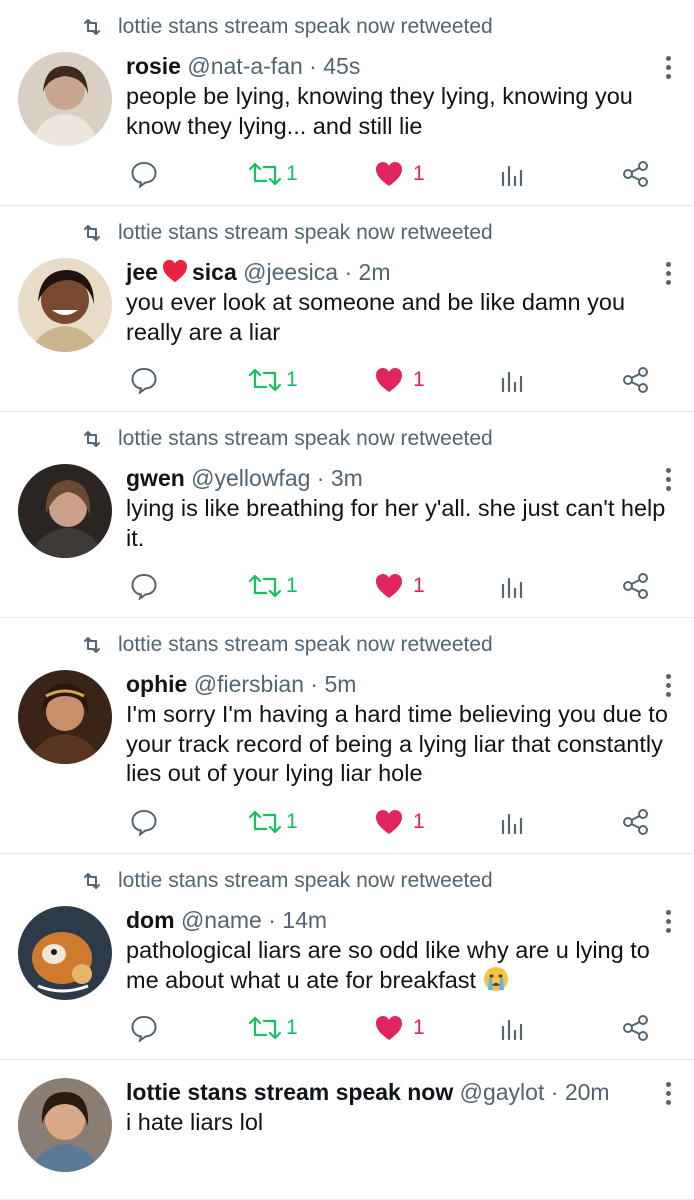 The width and height of the screenshot is (694, 1200). Describe the element at coordinates (153, 66) in the screenshot. I see `display-name: rosie` at that location.